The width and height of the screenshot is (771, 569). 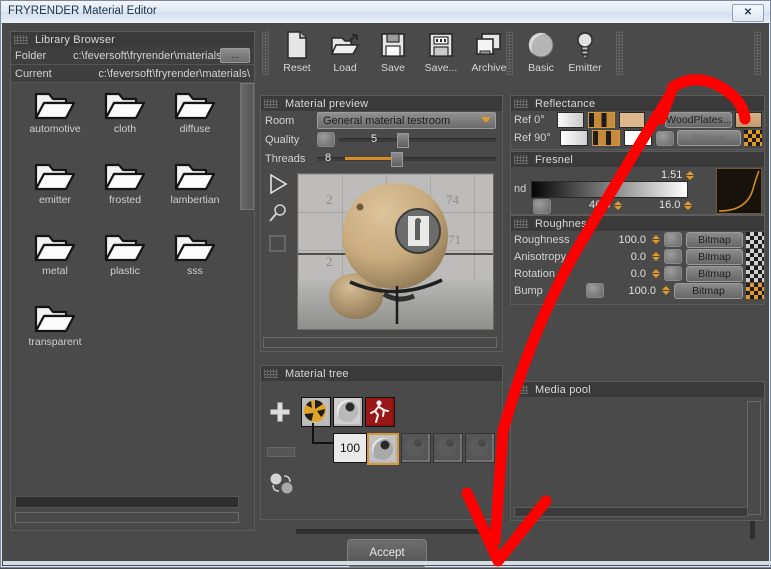 What do you see at coordinates (605, 205) in the screenshot?
I see `fresnel-left-field: 46.5` at bounding box center [605, 205].